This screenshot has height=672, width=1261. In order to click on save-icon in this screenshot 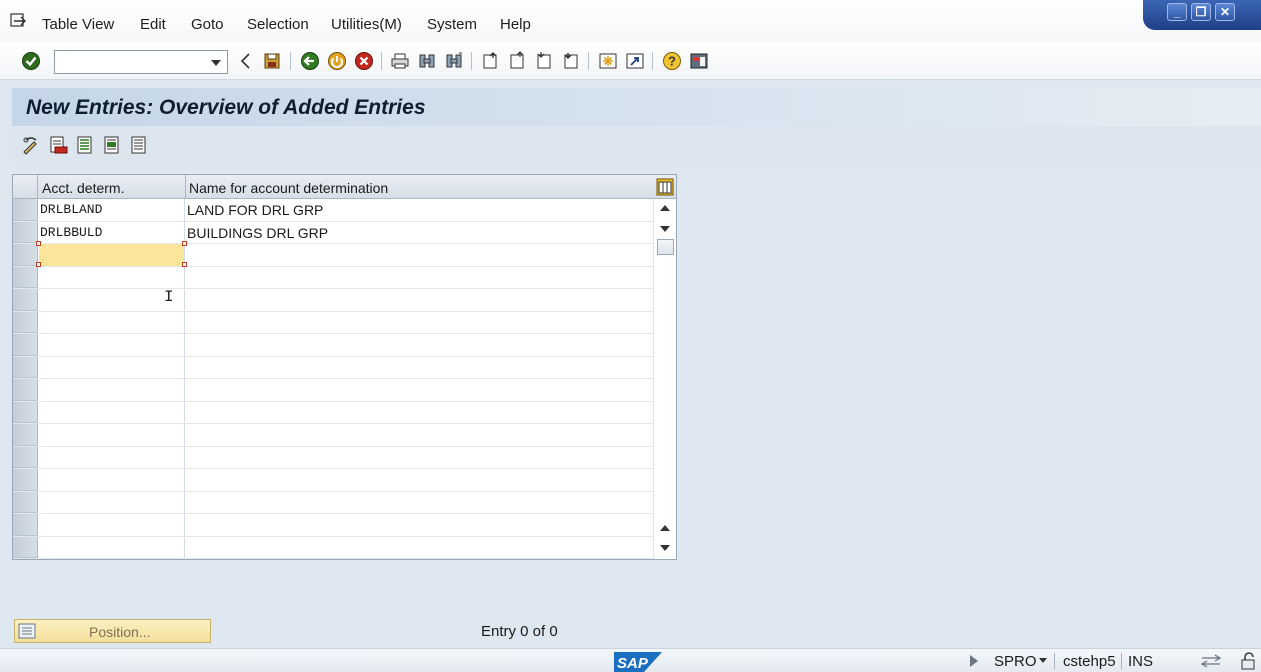, I will do `click(272, 61)`.